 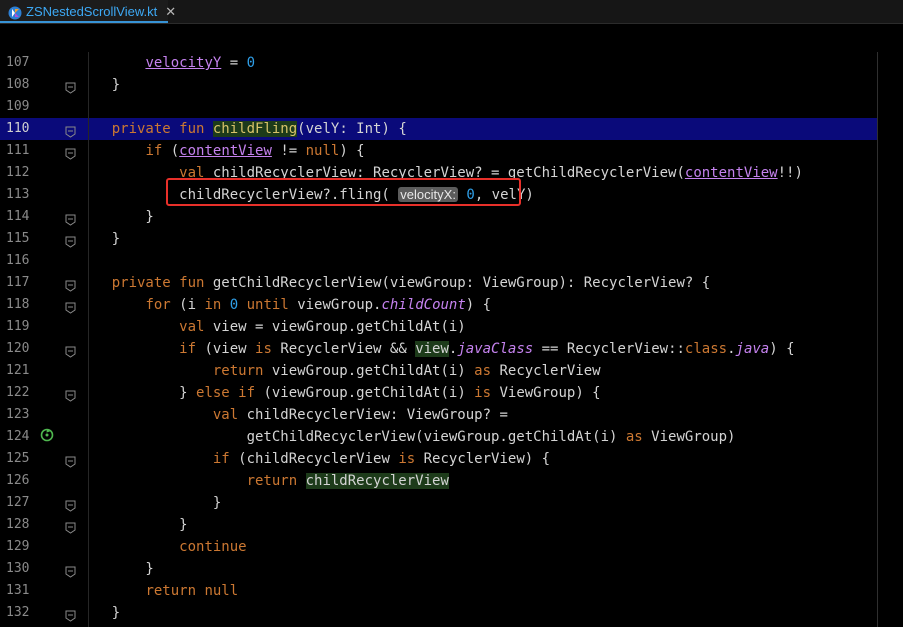 What do you see at coordinates (18, 568) in the screenshot?
I see `line-number: 130` at bounding box center [18, 568].